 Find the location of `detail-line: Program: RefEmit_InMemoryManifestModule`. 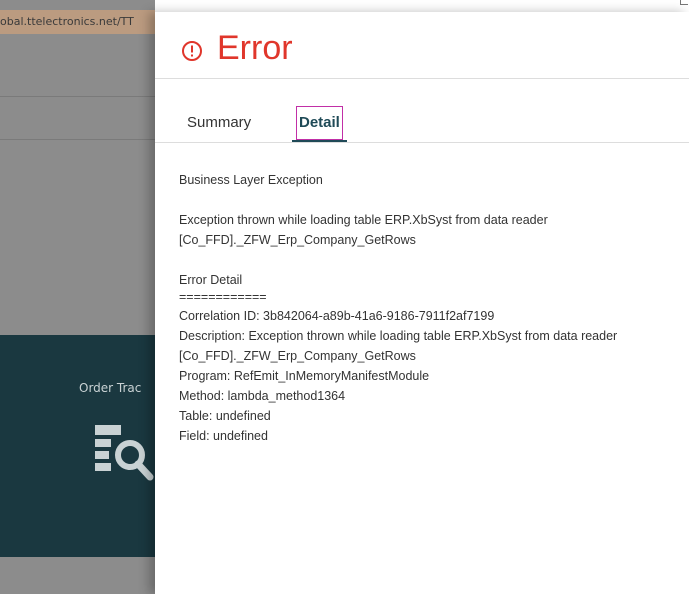

detail-line: Program: RefEmit_InMemoryManifestModule is located at coordinates (304, 376).